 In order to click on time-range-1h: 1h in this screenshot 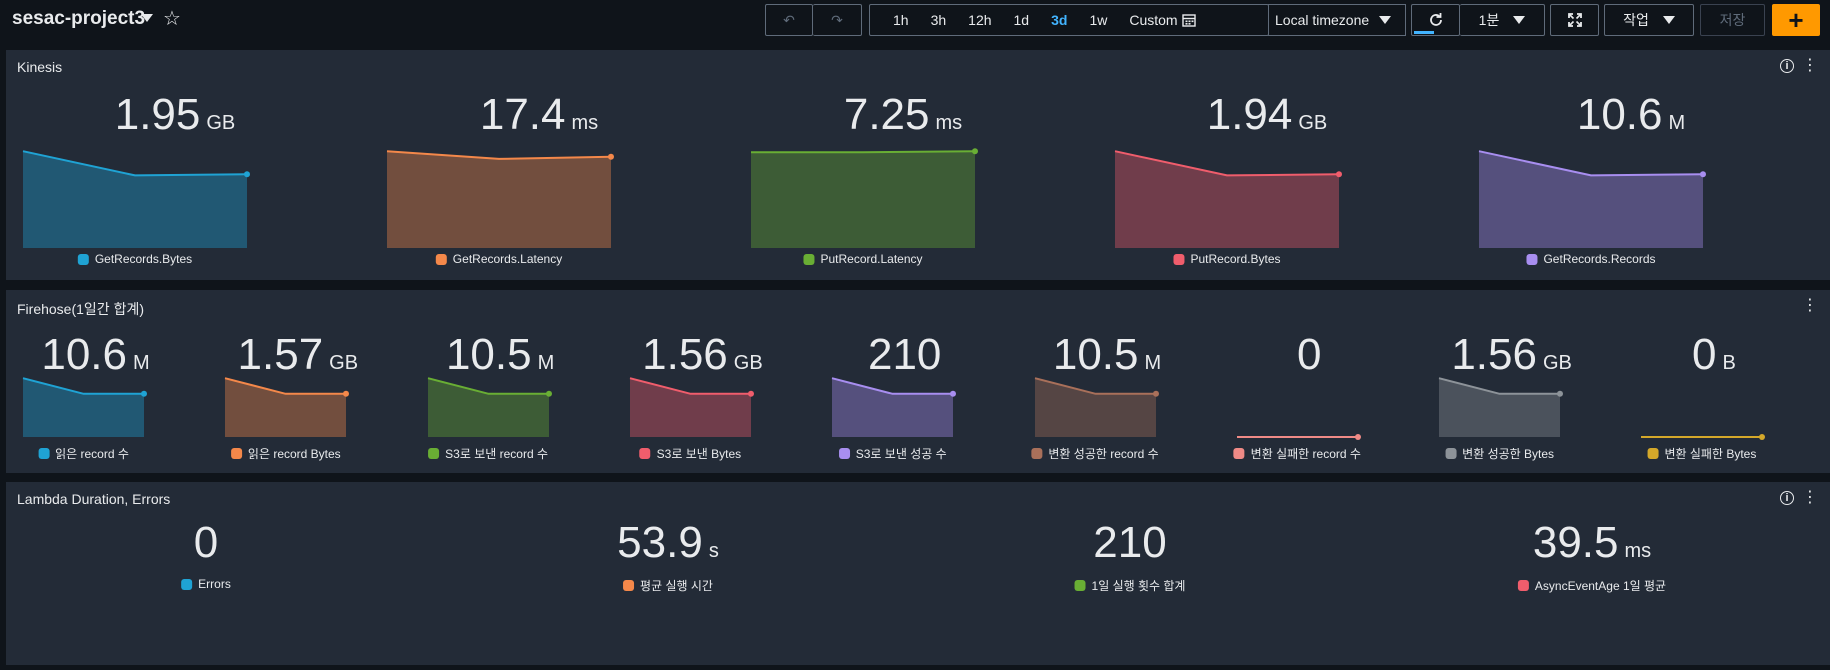, I will do `click(901, 20)`.